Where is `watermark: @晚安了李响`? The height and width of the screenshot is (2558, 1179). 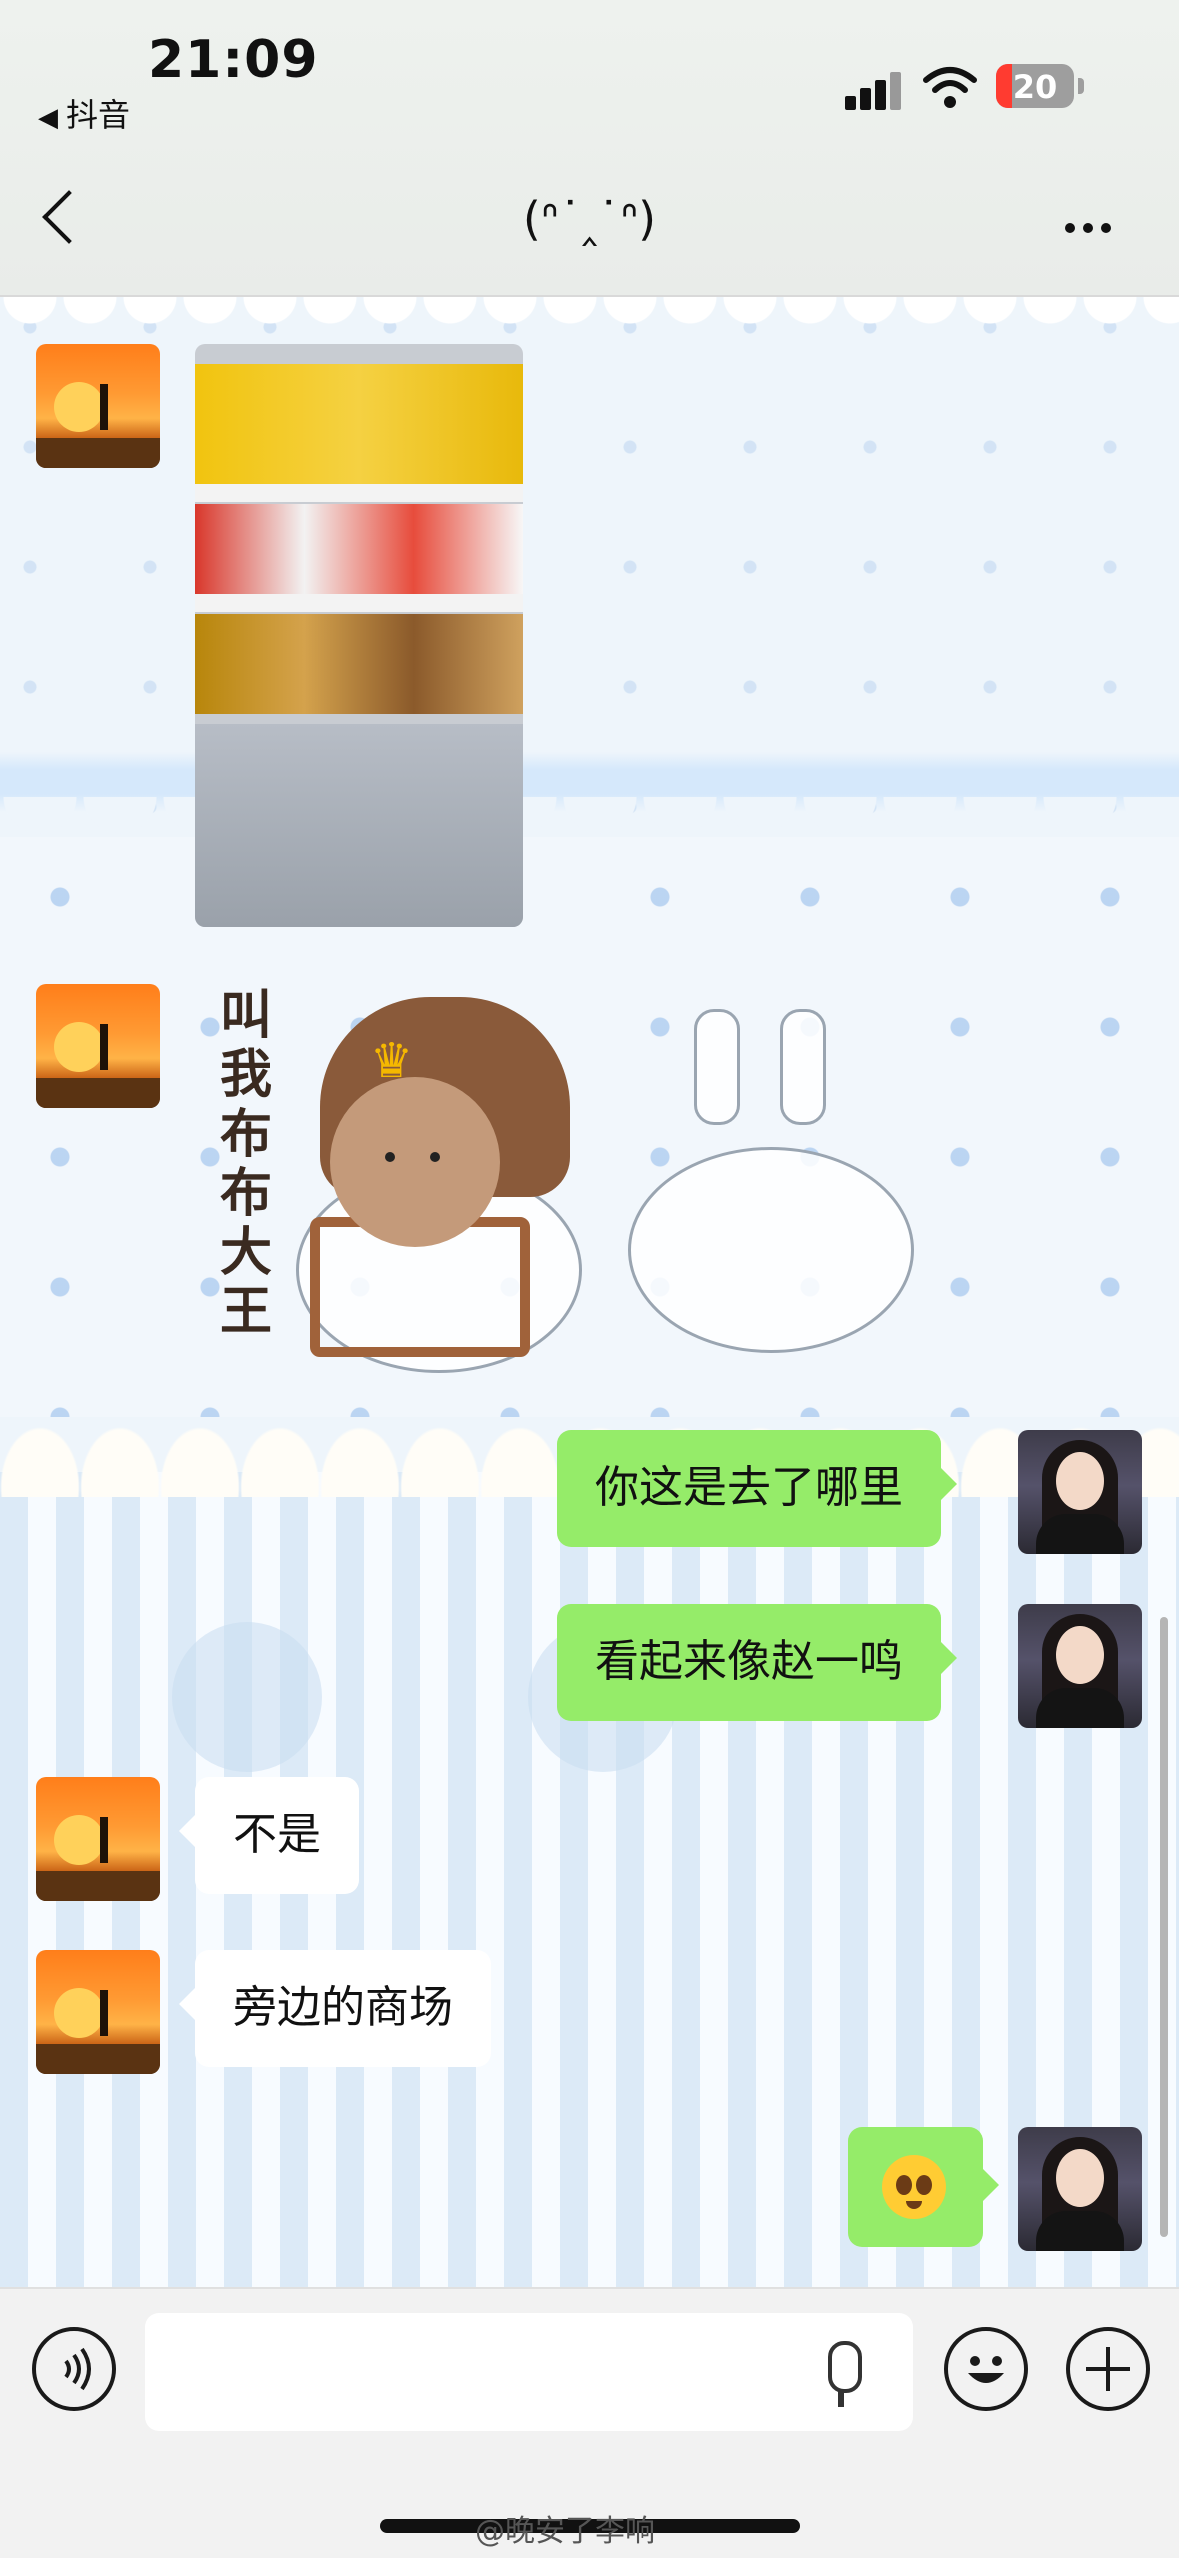
watermark: @晚安了李响 is located at coordinates (565, 2531).